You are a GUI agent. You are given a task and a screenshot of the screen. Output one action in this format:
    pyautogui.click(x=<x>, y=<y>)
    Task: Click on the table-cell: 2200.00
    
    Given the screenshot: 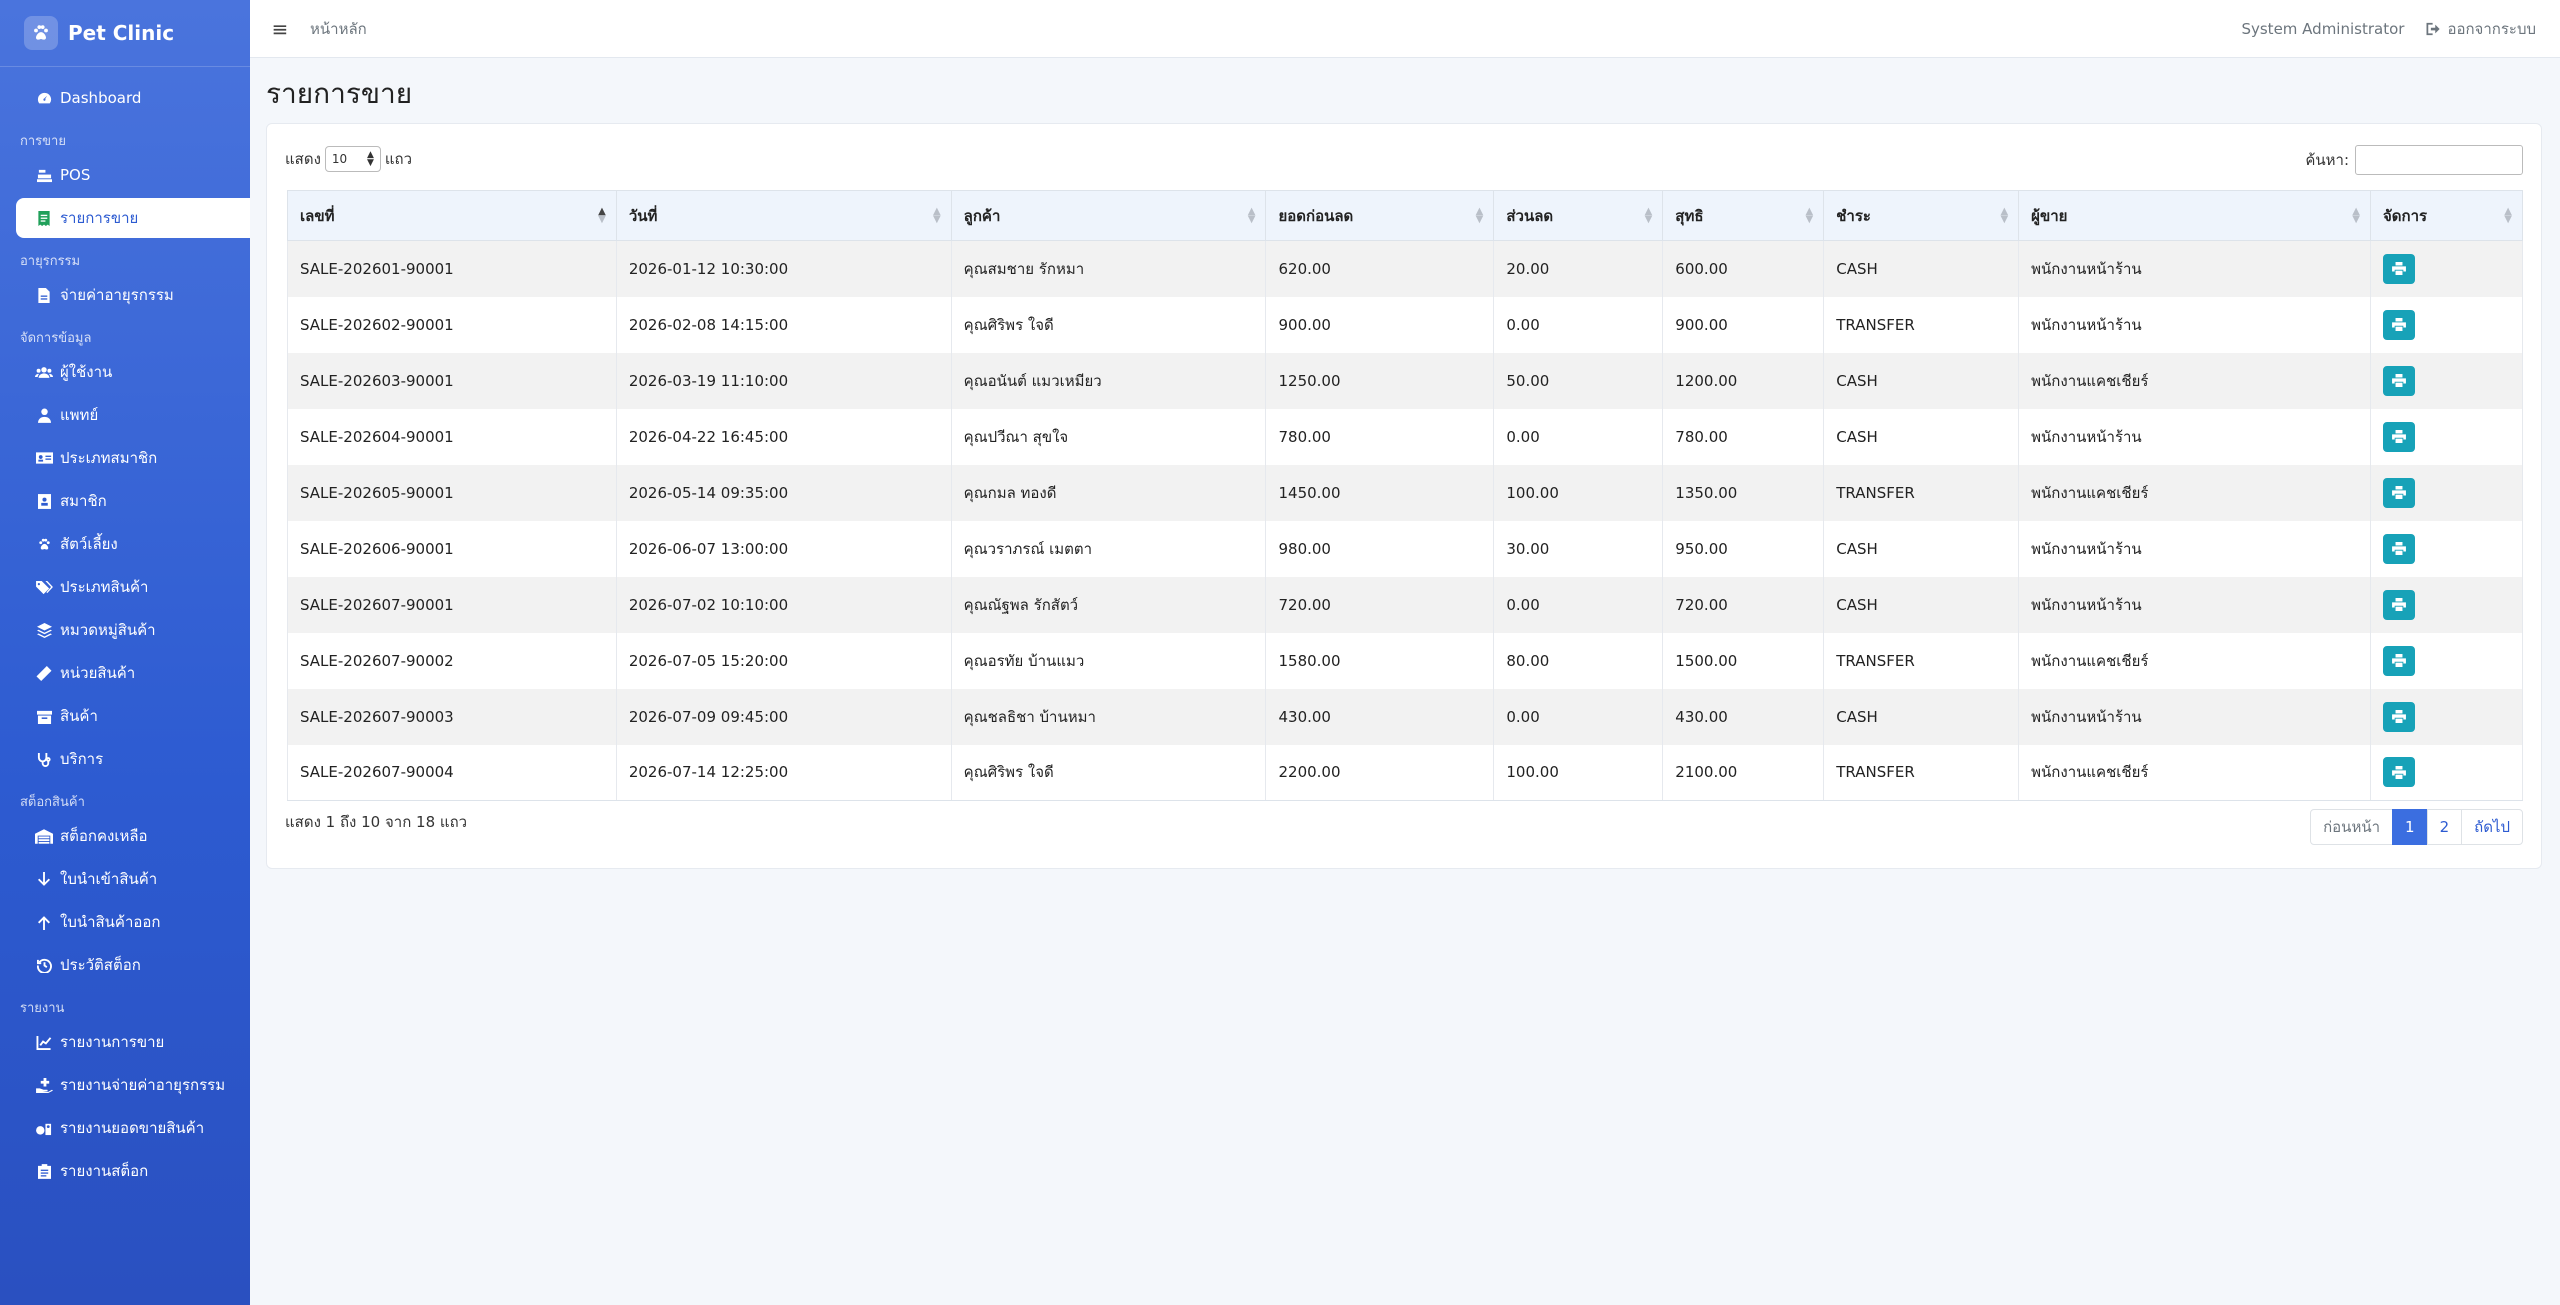 What is the action you would take?
    pyautogui.click(x=1380, y=772)
    